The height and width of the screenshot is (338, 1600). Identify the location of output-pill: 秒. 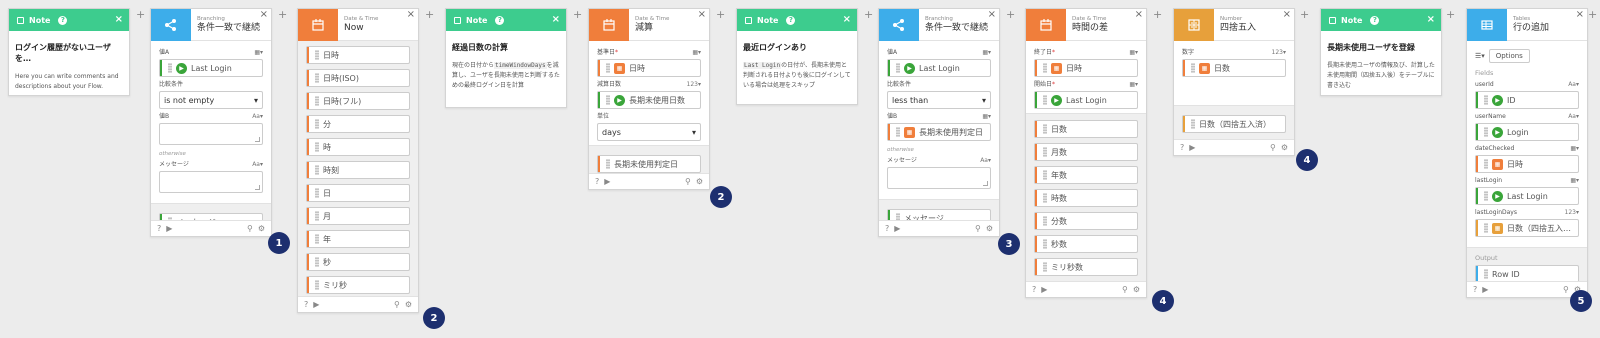
(358, 262).